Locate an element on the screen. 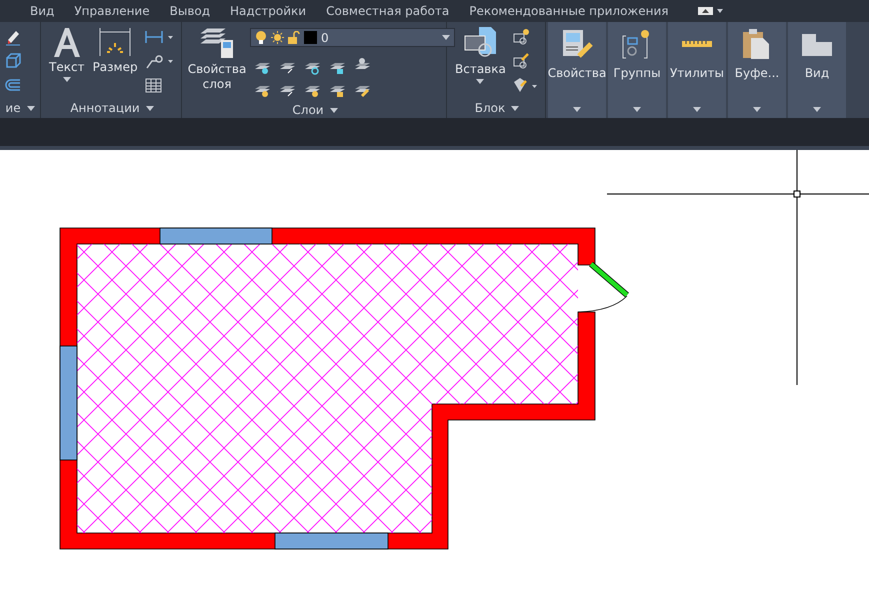  panel-title: Слои is located at coordinates (308, 110).